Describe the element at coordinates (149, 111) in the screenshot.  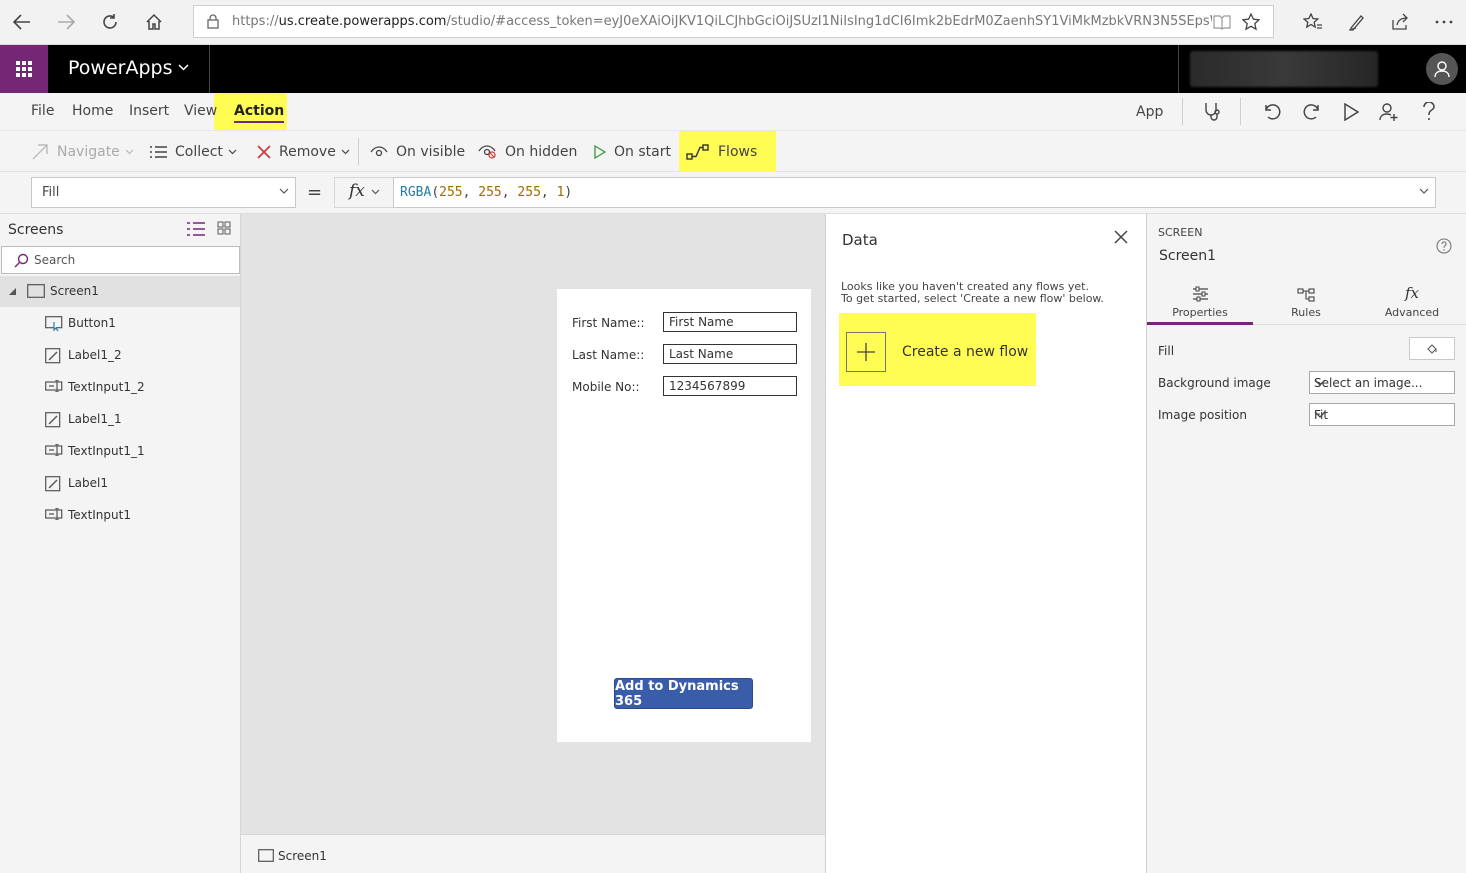
I see `menu-insert: Insert` at that location.